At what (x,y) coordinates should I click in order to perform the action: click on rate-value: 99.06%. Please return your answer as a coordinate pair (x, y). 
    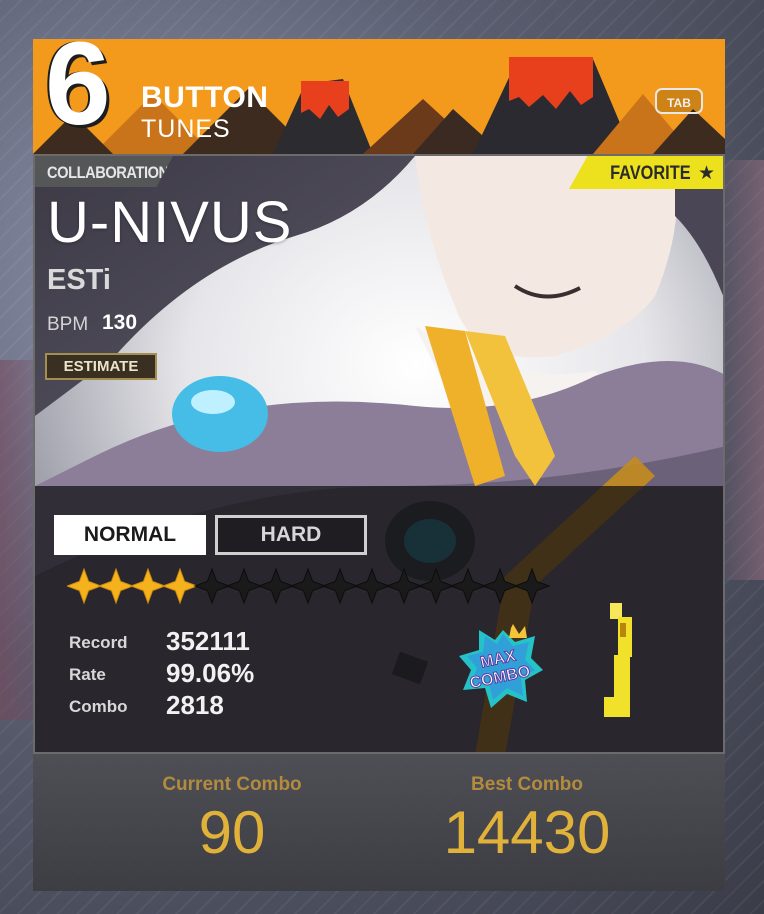
    Looking at the image, I should click on (210, 673).